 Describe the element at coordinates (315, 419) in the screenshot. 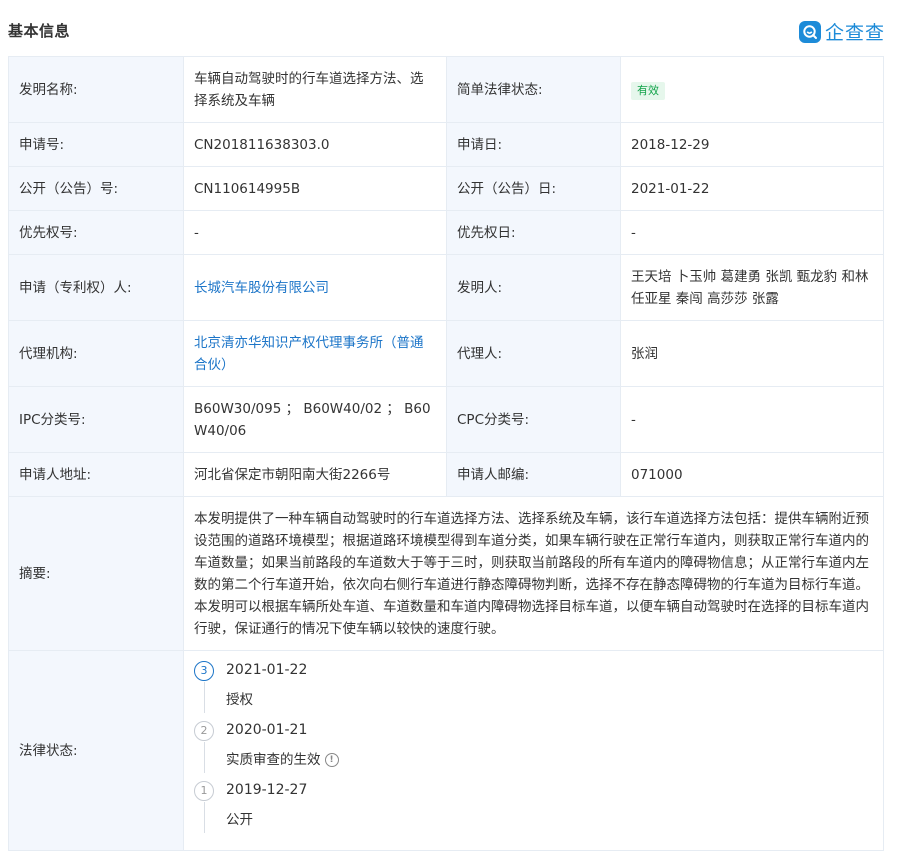

I see `ipc-value: B60W30/095 ； B60W40/02 ； B60W40/06` at that location.